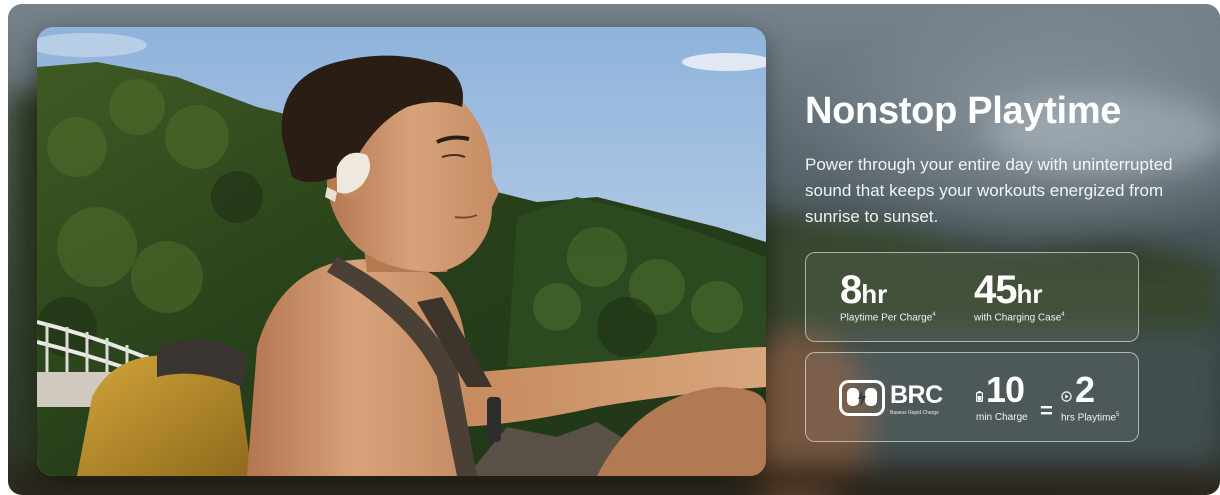  I want to click on brc-logo-subtext: Baseus Rapid Charge, so click(914, 413).